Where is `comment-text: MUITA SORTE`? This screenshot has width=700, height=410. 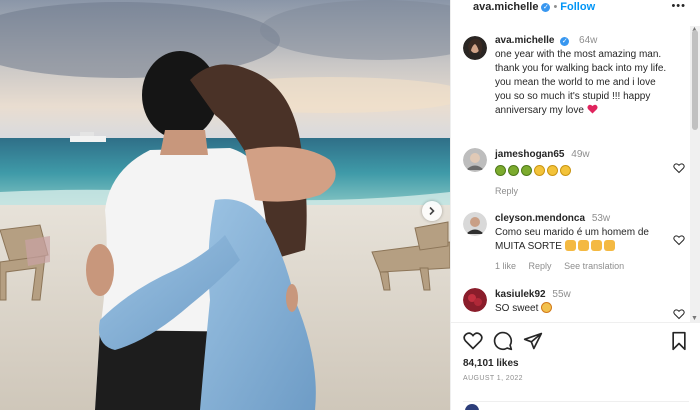
comment-text: MUITA SORTE is located at coordinates (590, 247).